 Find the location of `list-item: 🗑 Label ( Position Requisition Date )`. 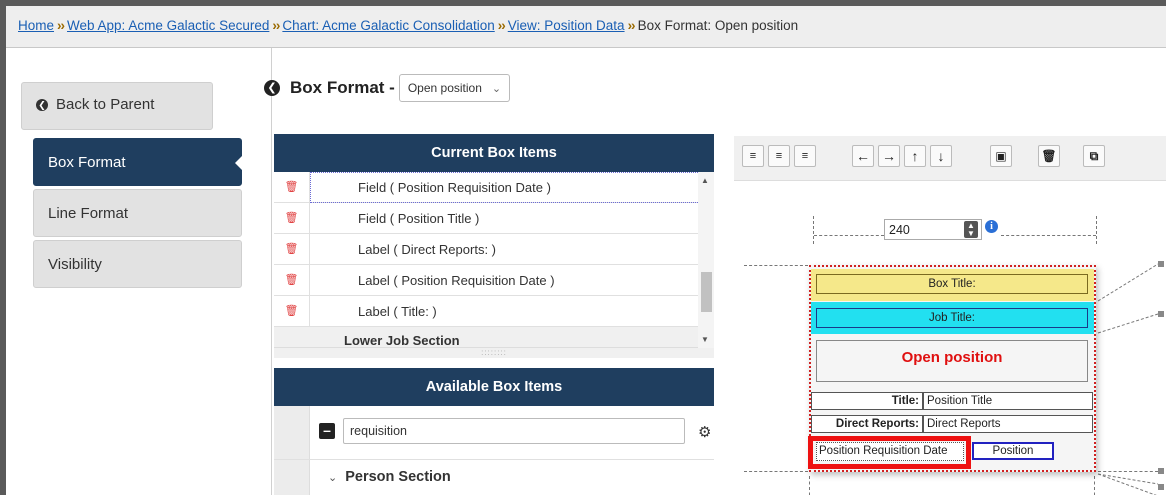

list-item: 🗑 Label ( Position Requisition Date ) is located at coordinates (494, 280).